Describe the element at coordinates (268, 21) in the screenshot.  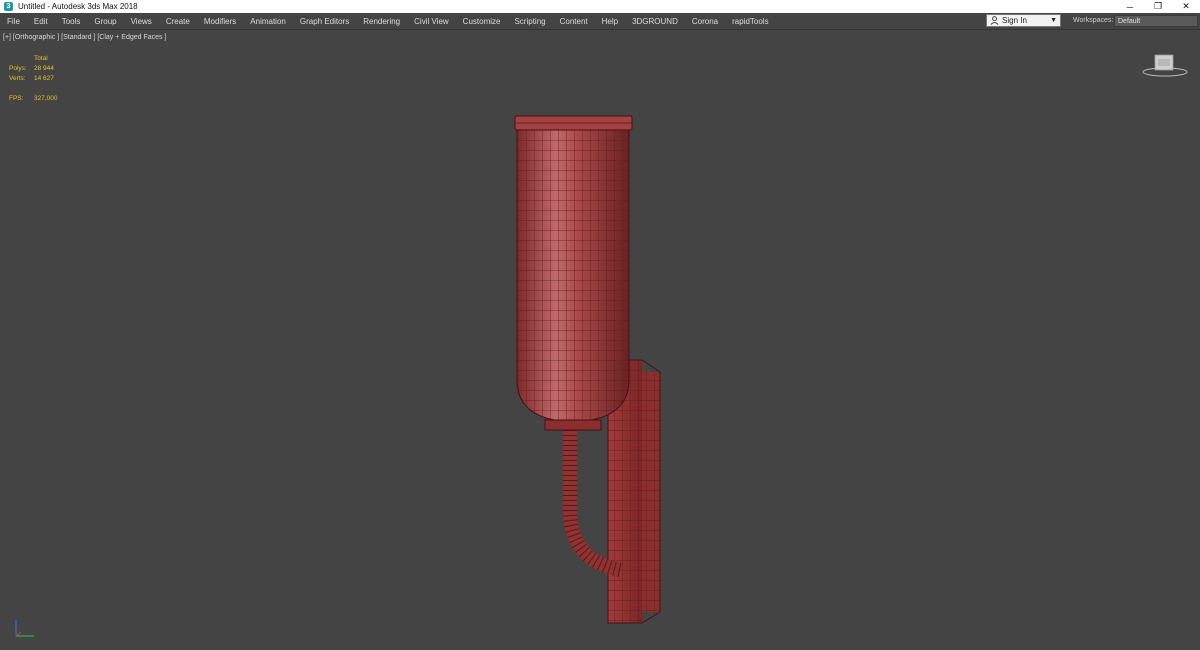
I see `menu-animation: Animation` at that location.